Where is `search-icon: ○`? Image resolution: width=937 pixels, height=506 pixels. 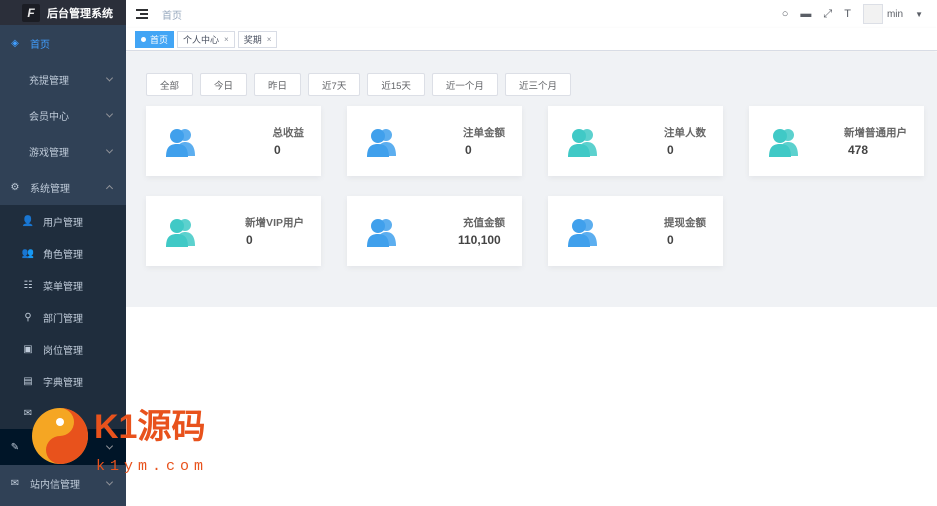 search-icon: ○ is located at coordinates (785, 14).